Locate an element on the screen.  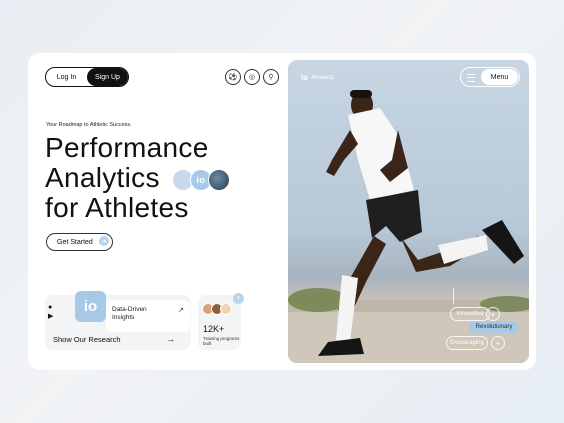
cycling-icon: ⚲ is located at coordinates (271, 77).